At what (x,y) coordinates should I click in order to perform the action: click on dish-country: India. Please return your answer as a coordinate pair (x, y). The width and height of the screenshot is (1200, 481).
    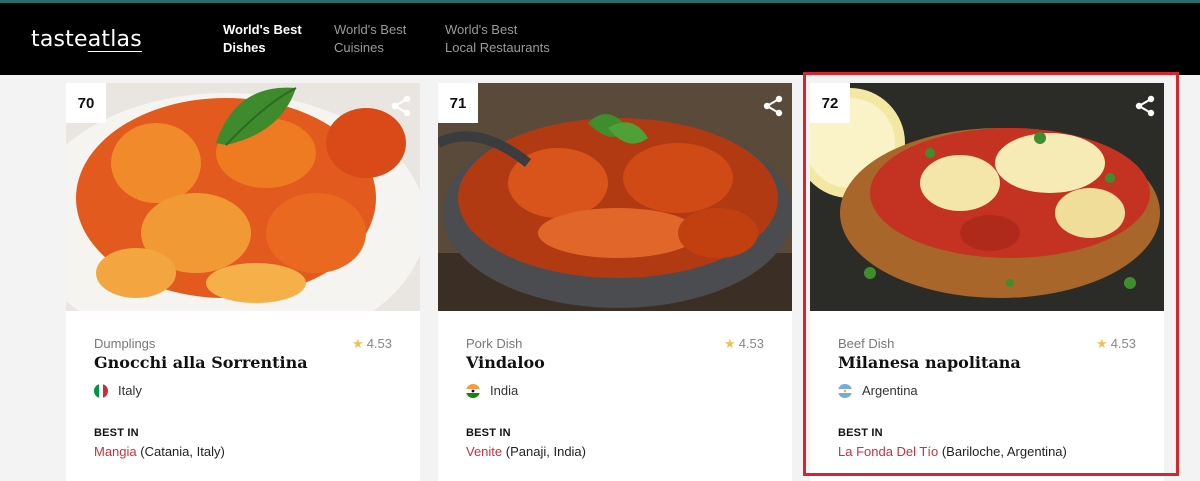
    Looking at the image, I should click on (492, 390).